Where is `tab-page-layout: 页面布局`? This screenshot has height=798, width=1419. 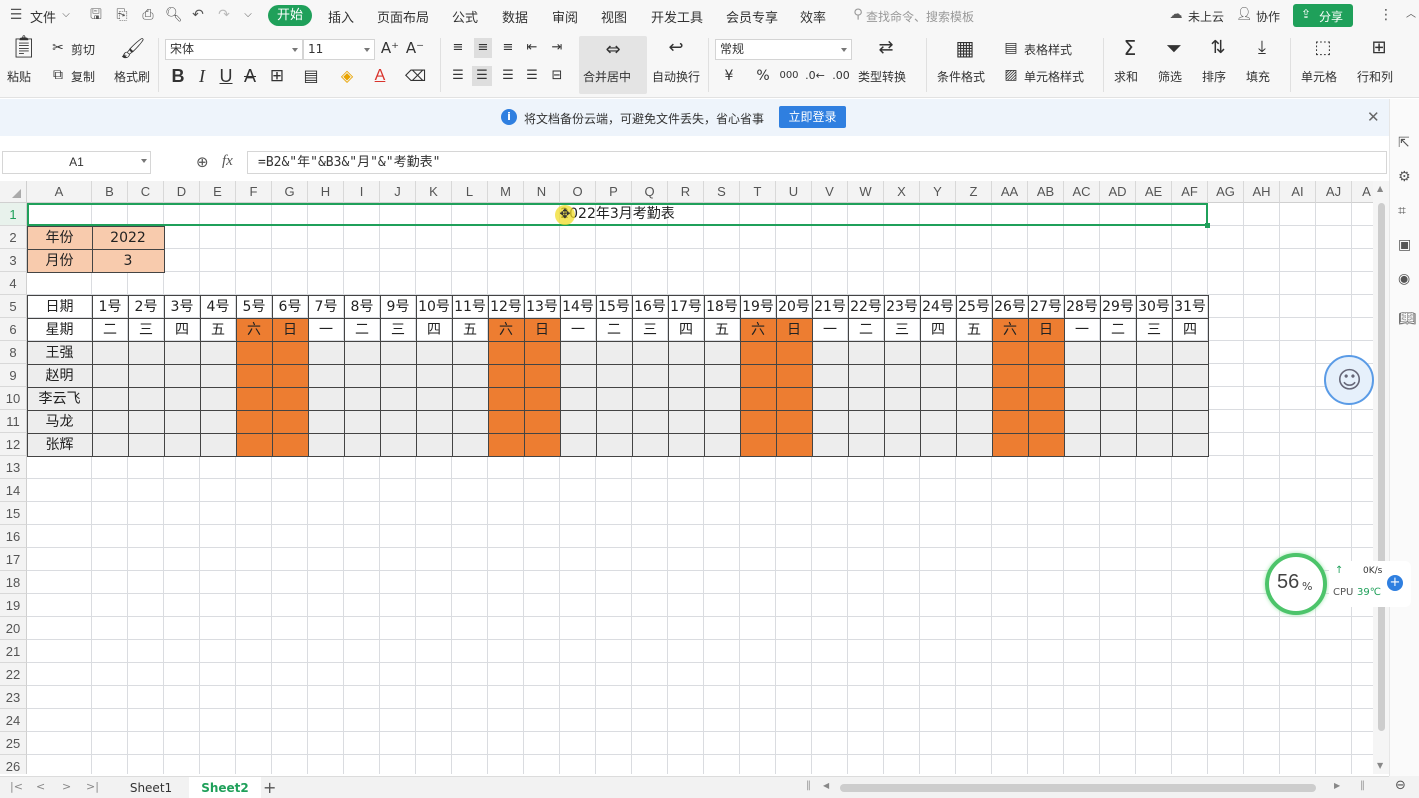
tab-page-layout: 页面布局 is located at coordinates (403, 16).